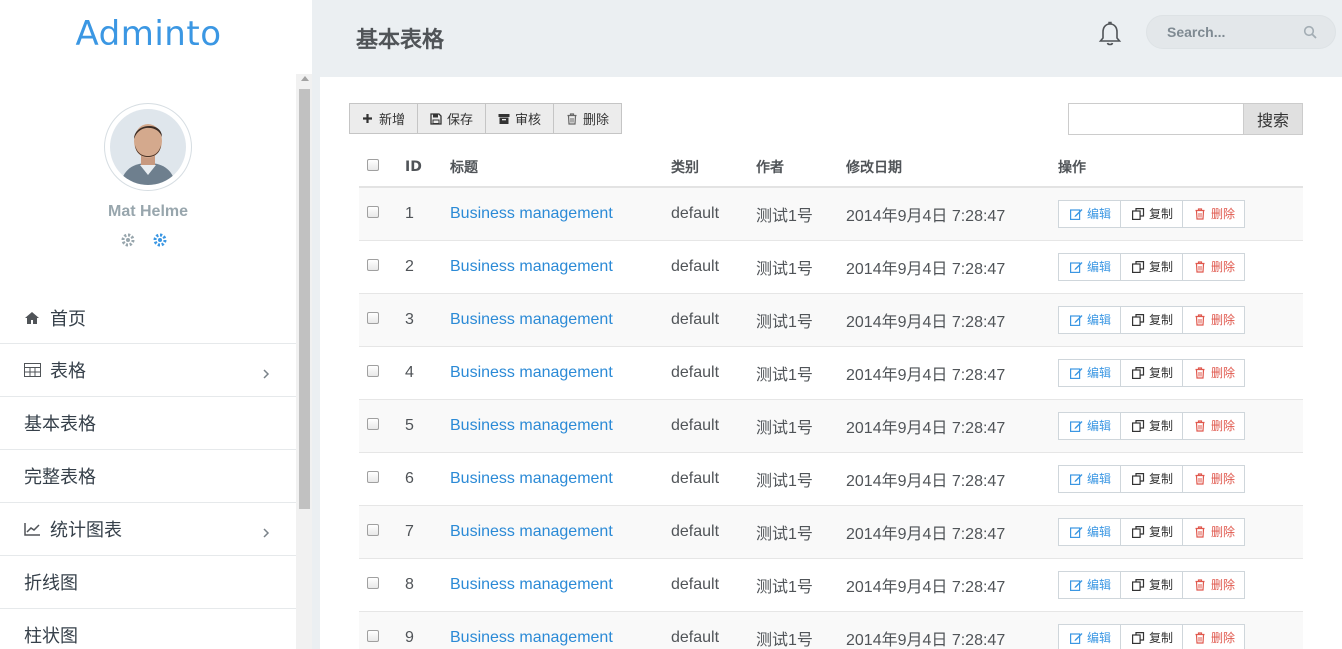 This screenshot has height=649, width=1342. I want to click on add-button: 新增, so click(384, 118).